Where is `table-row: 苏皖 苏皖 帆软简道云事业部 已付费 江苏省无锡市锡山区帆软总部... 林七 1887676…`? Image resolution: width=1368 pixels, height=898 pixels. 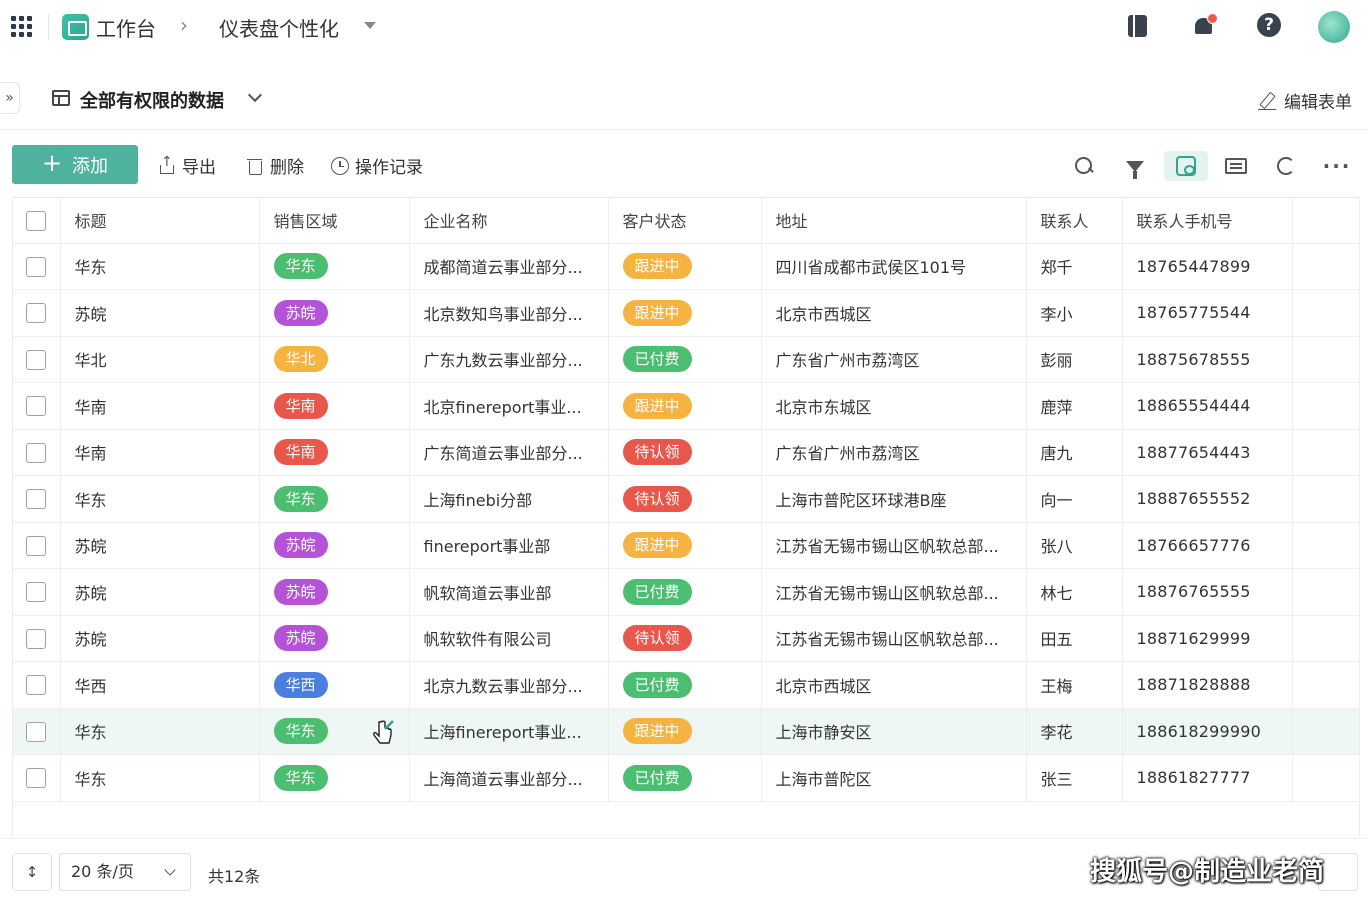 table-row: 苏皖 苏皖 帆软简道云事业部 已付费 江苏省无锡市锡山区帆软总部... 林七 1887676… is located at coordinates (686, 592).